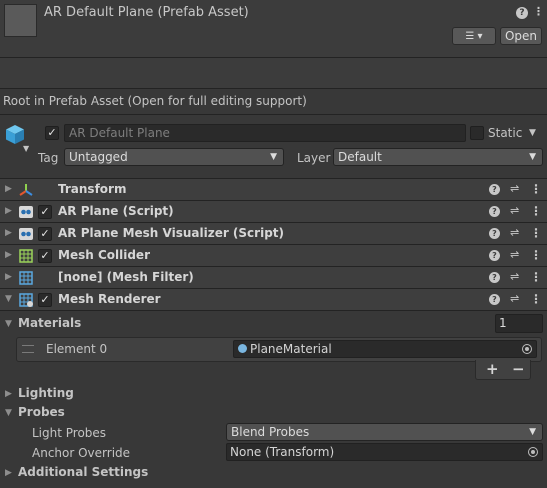  Describe the element at coordinates (384, 432) in the screenshot. I see `light-probes-dropdown: Blend Probes ▼` at that location.